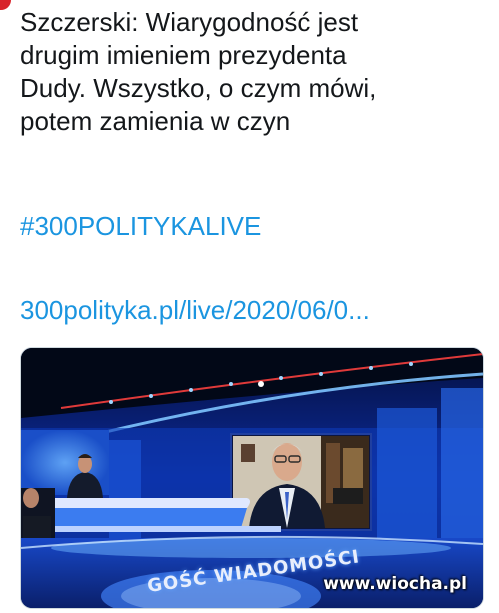  What do you see at coordinates (395, 584) in the screenshot?
I see `watermark: www.wiocha.pl` at bounding box center [395, 584].